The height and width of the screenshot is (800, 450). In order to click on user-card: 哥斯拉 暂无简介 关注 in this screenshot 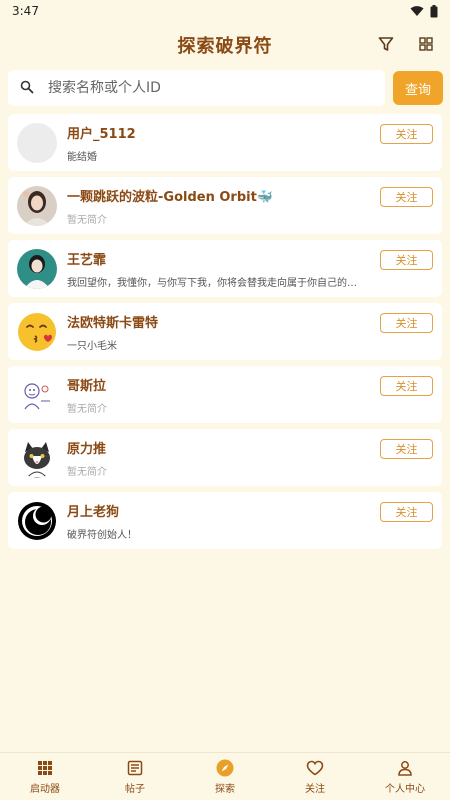, I will do `click(225, 394)`.